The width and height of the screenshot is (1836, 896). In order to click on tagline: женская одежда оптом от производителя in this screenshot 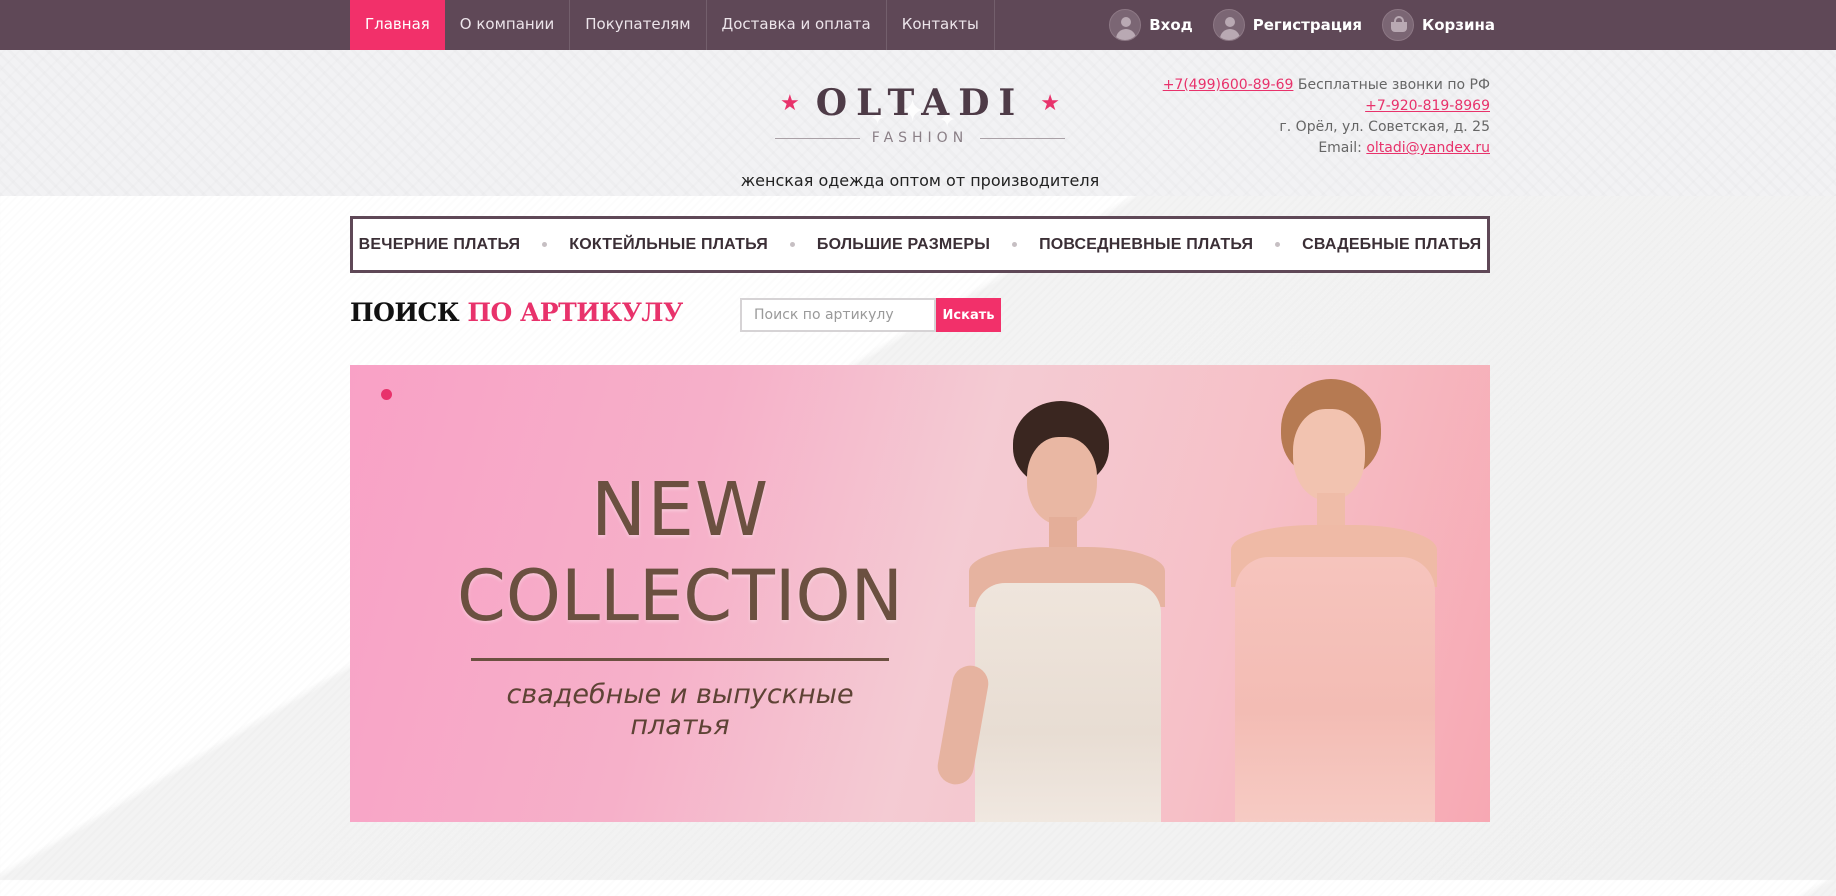, I will do `click(920, 180)`.